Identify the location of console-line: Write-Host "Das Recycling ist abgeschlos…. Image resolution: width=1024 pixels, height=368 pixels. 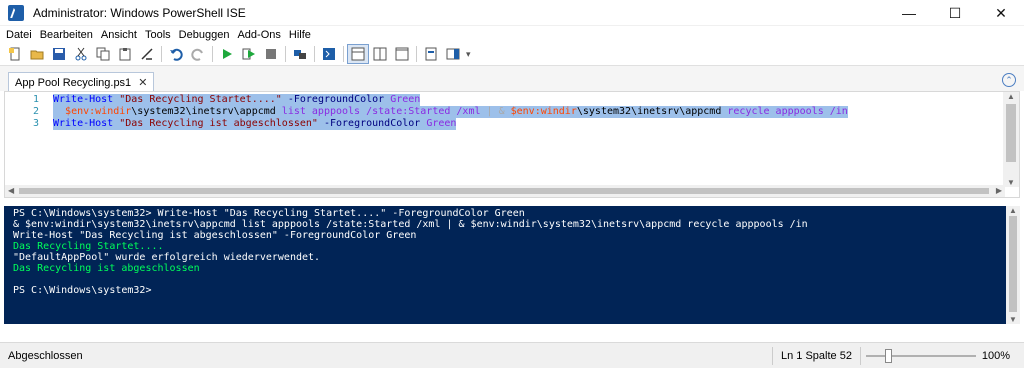
(215, 235).